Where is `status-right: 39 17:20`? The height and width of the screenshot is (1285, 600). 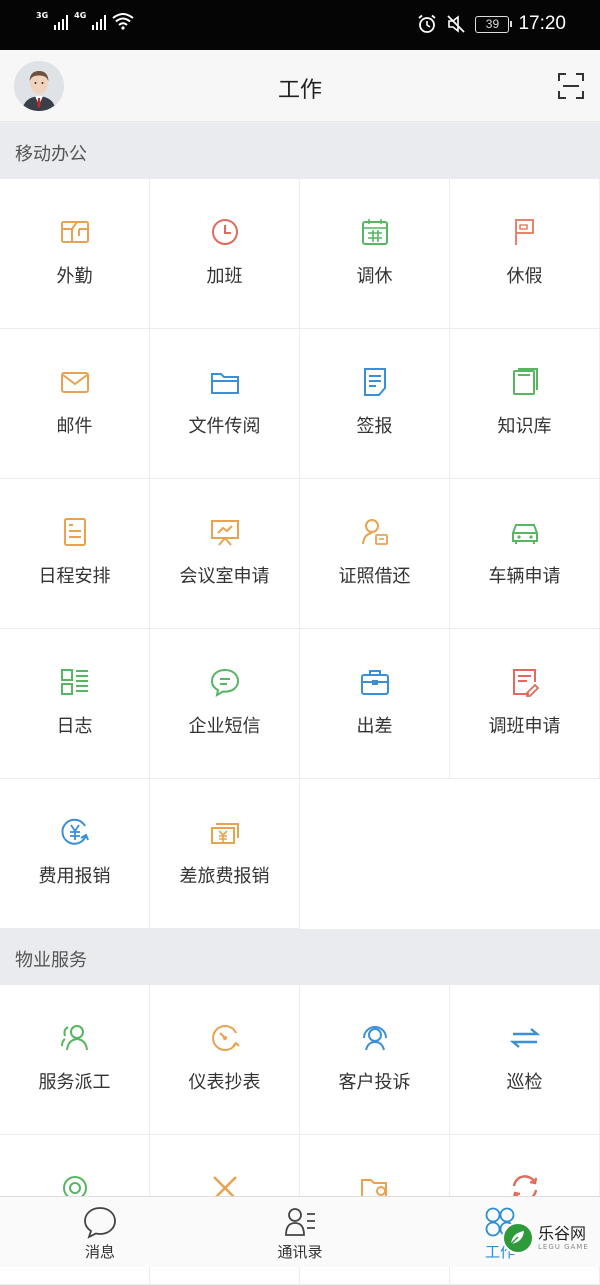 status-right: 39 17:20 is located at coordinates (491, 24).